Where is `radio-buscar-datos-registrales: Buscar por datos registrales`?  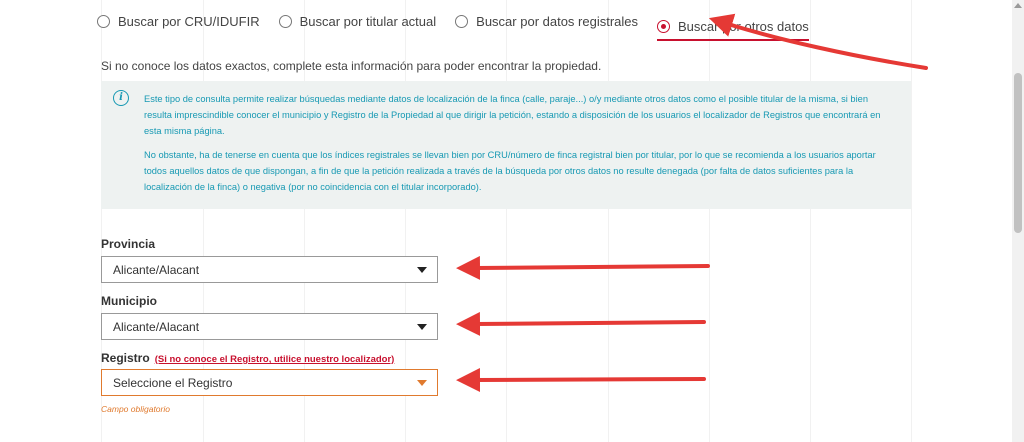 radio-buscar-datos-registrales: Buscar por datos registrales is located at coordinates (546, 21).